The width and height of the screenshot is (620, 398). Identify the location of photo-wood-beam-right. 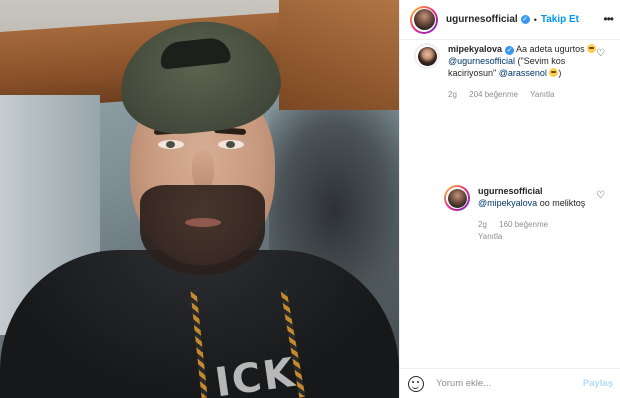
(339, 55).